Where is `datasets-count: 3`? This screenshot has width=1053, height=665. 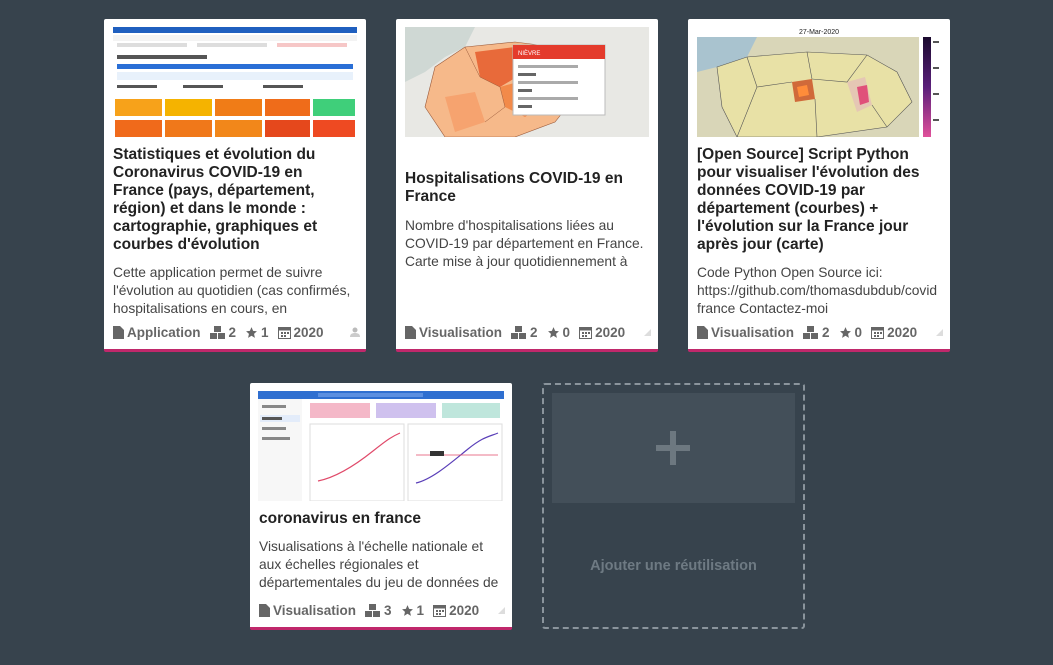
datasets-count: 3 is located at coordinates (388, 610).